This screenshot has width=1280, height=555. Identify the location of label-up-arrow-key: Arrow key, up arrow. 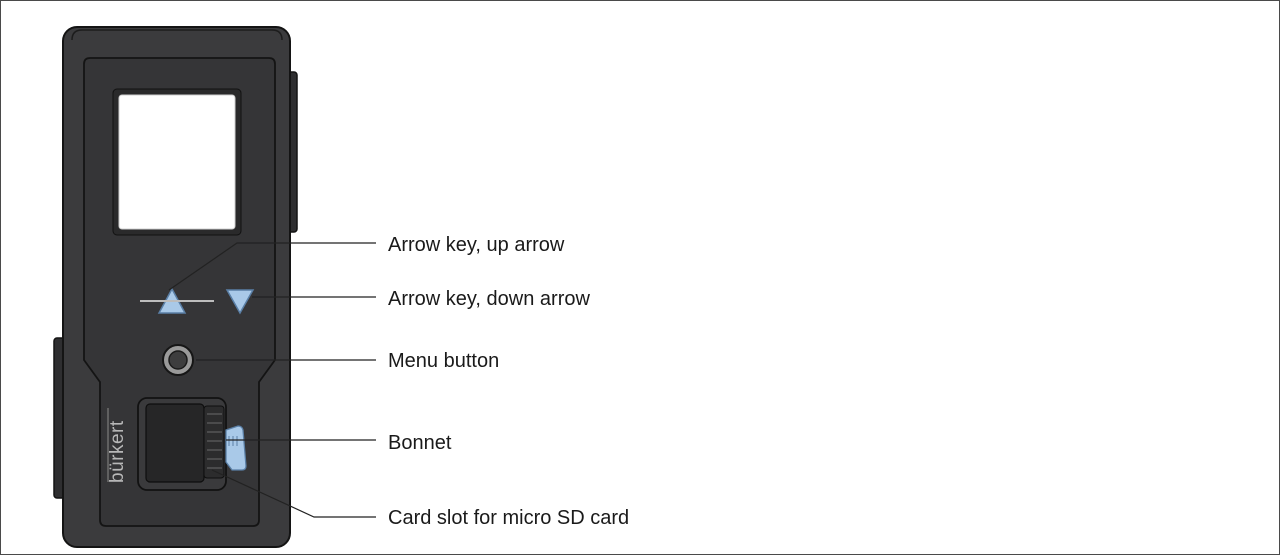
(476, 245).